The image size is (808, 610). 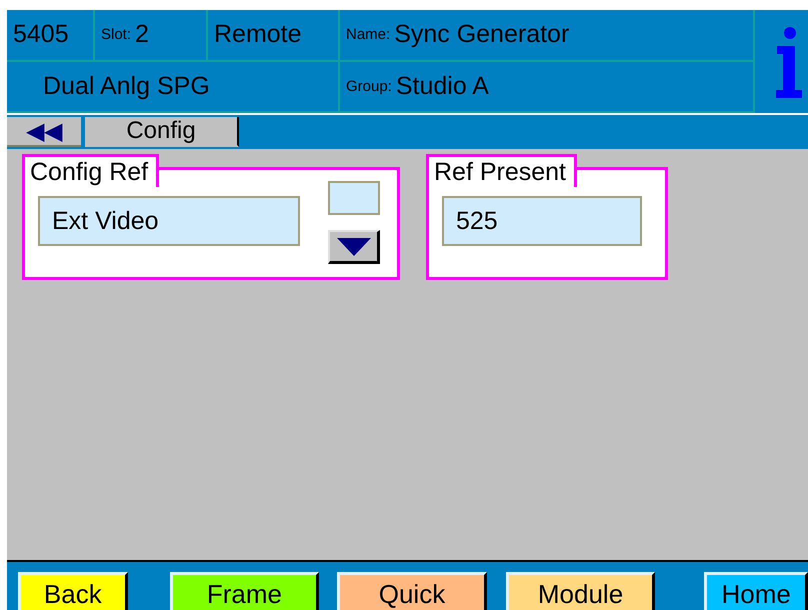 What do you see at coordinates (542, 221) in the screenshot?
I see `value-field: 525` at bounding box center [542, 221].